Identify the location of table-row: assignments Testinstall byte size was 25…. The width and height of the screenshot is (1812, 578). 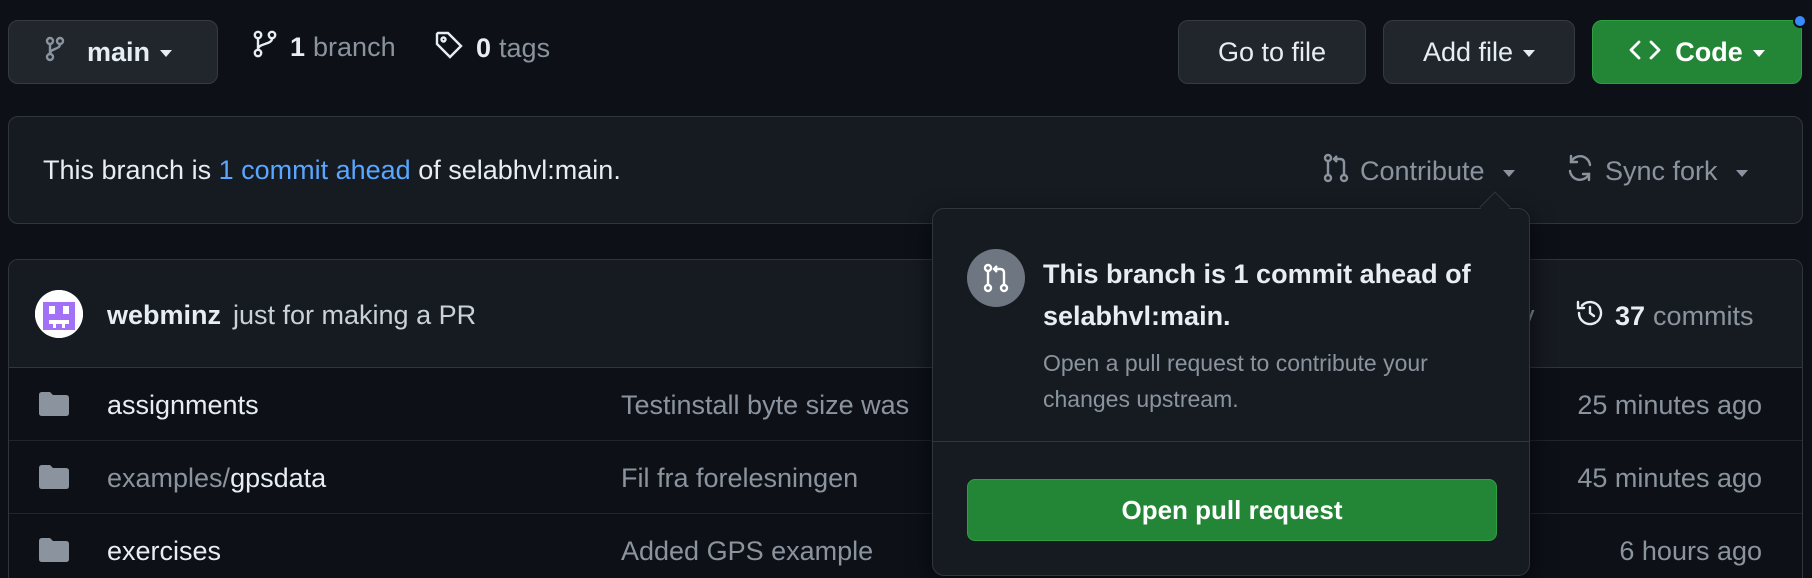
(905, 404).